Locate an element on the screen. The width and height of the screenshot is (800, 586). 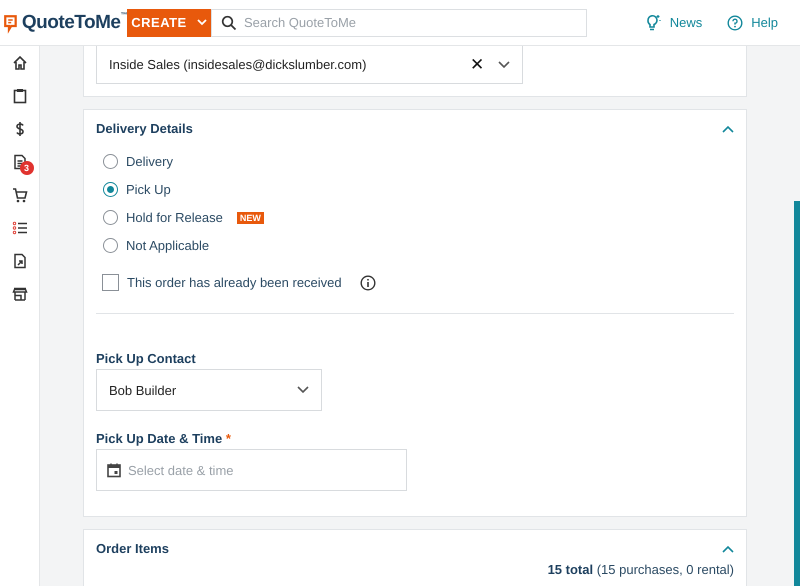
items-summary: 15 total (15 purchases, 0 rental) is located at coordinates (640, 569).